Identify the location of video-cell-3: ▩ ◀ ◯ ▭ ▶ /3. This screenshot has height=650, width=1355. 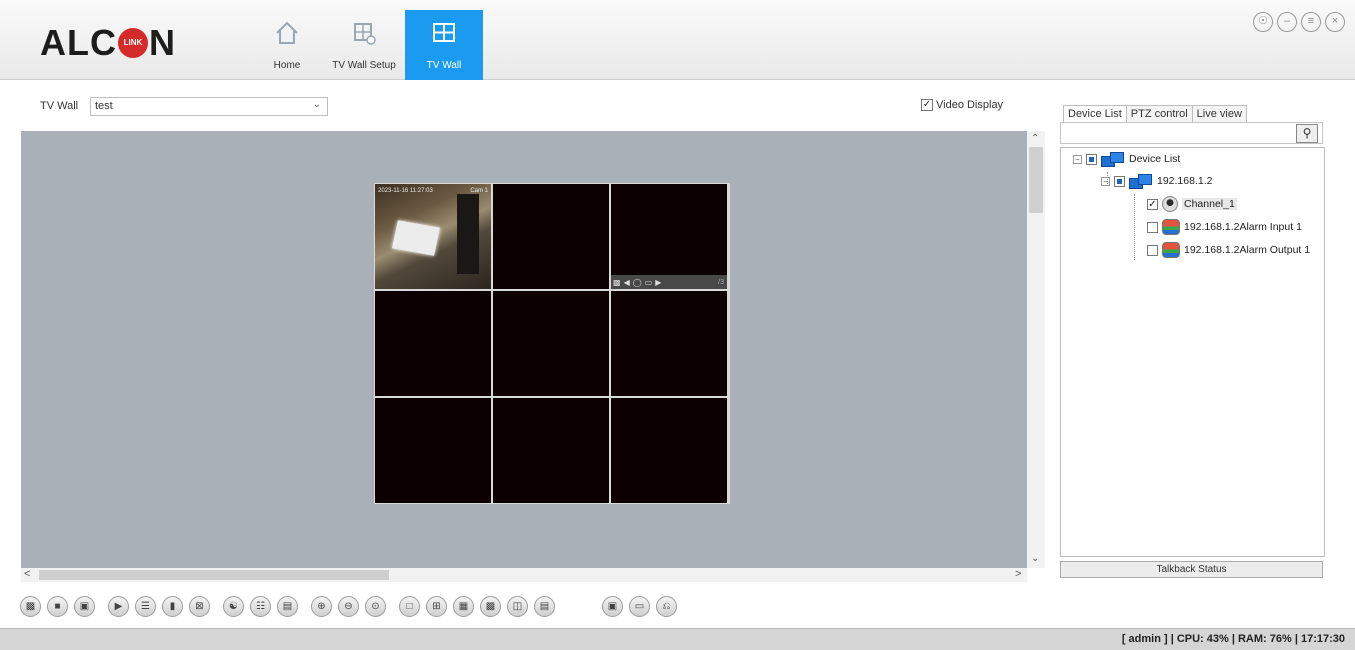
(669, 236).